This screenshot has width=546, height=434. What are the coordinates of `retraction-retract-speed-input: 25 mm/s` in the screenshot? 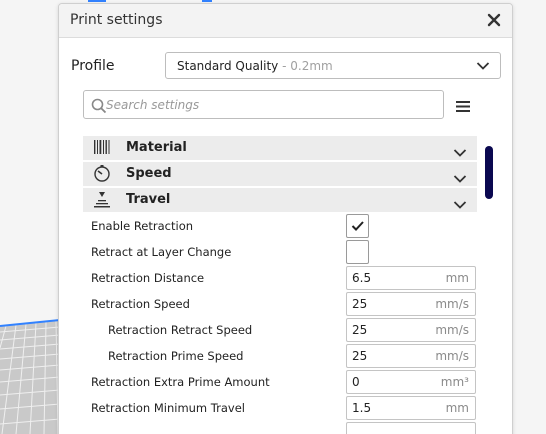 It's located at (411, 330).